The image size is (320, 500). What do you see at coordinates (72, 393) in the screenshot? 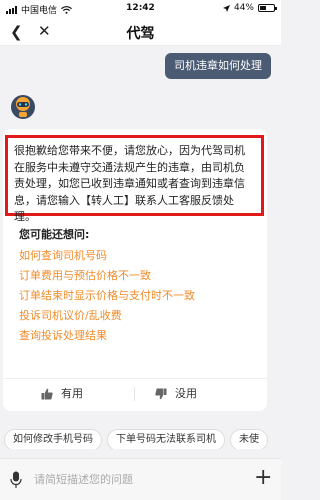
I see `useful-label: 有用` at bounding box center [72, 393].